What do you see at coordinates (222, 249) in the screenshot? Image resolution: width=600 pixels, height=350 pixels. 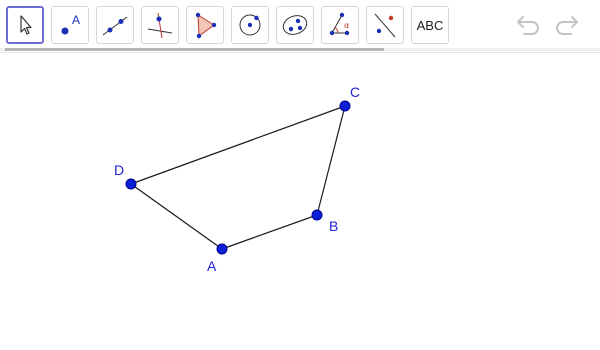 I see `point-A` at bounding box center [222, 249].